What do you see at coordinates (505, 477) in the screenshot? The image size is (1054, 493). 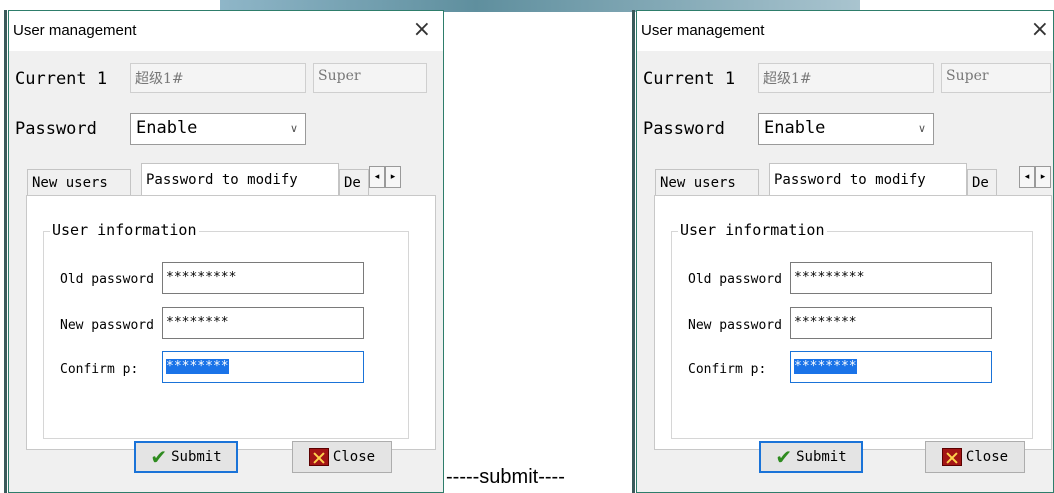 I see `submit-caption: -----submit----` at bounding box center [505, 477].